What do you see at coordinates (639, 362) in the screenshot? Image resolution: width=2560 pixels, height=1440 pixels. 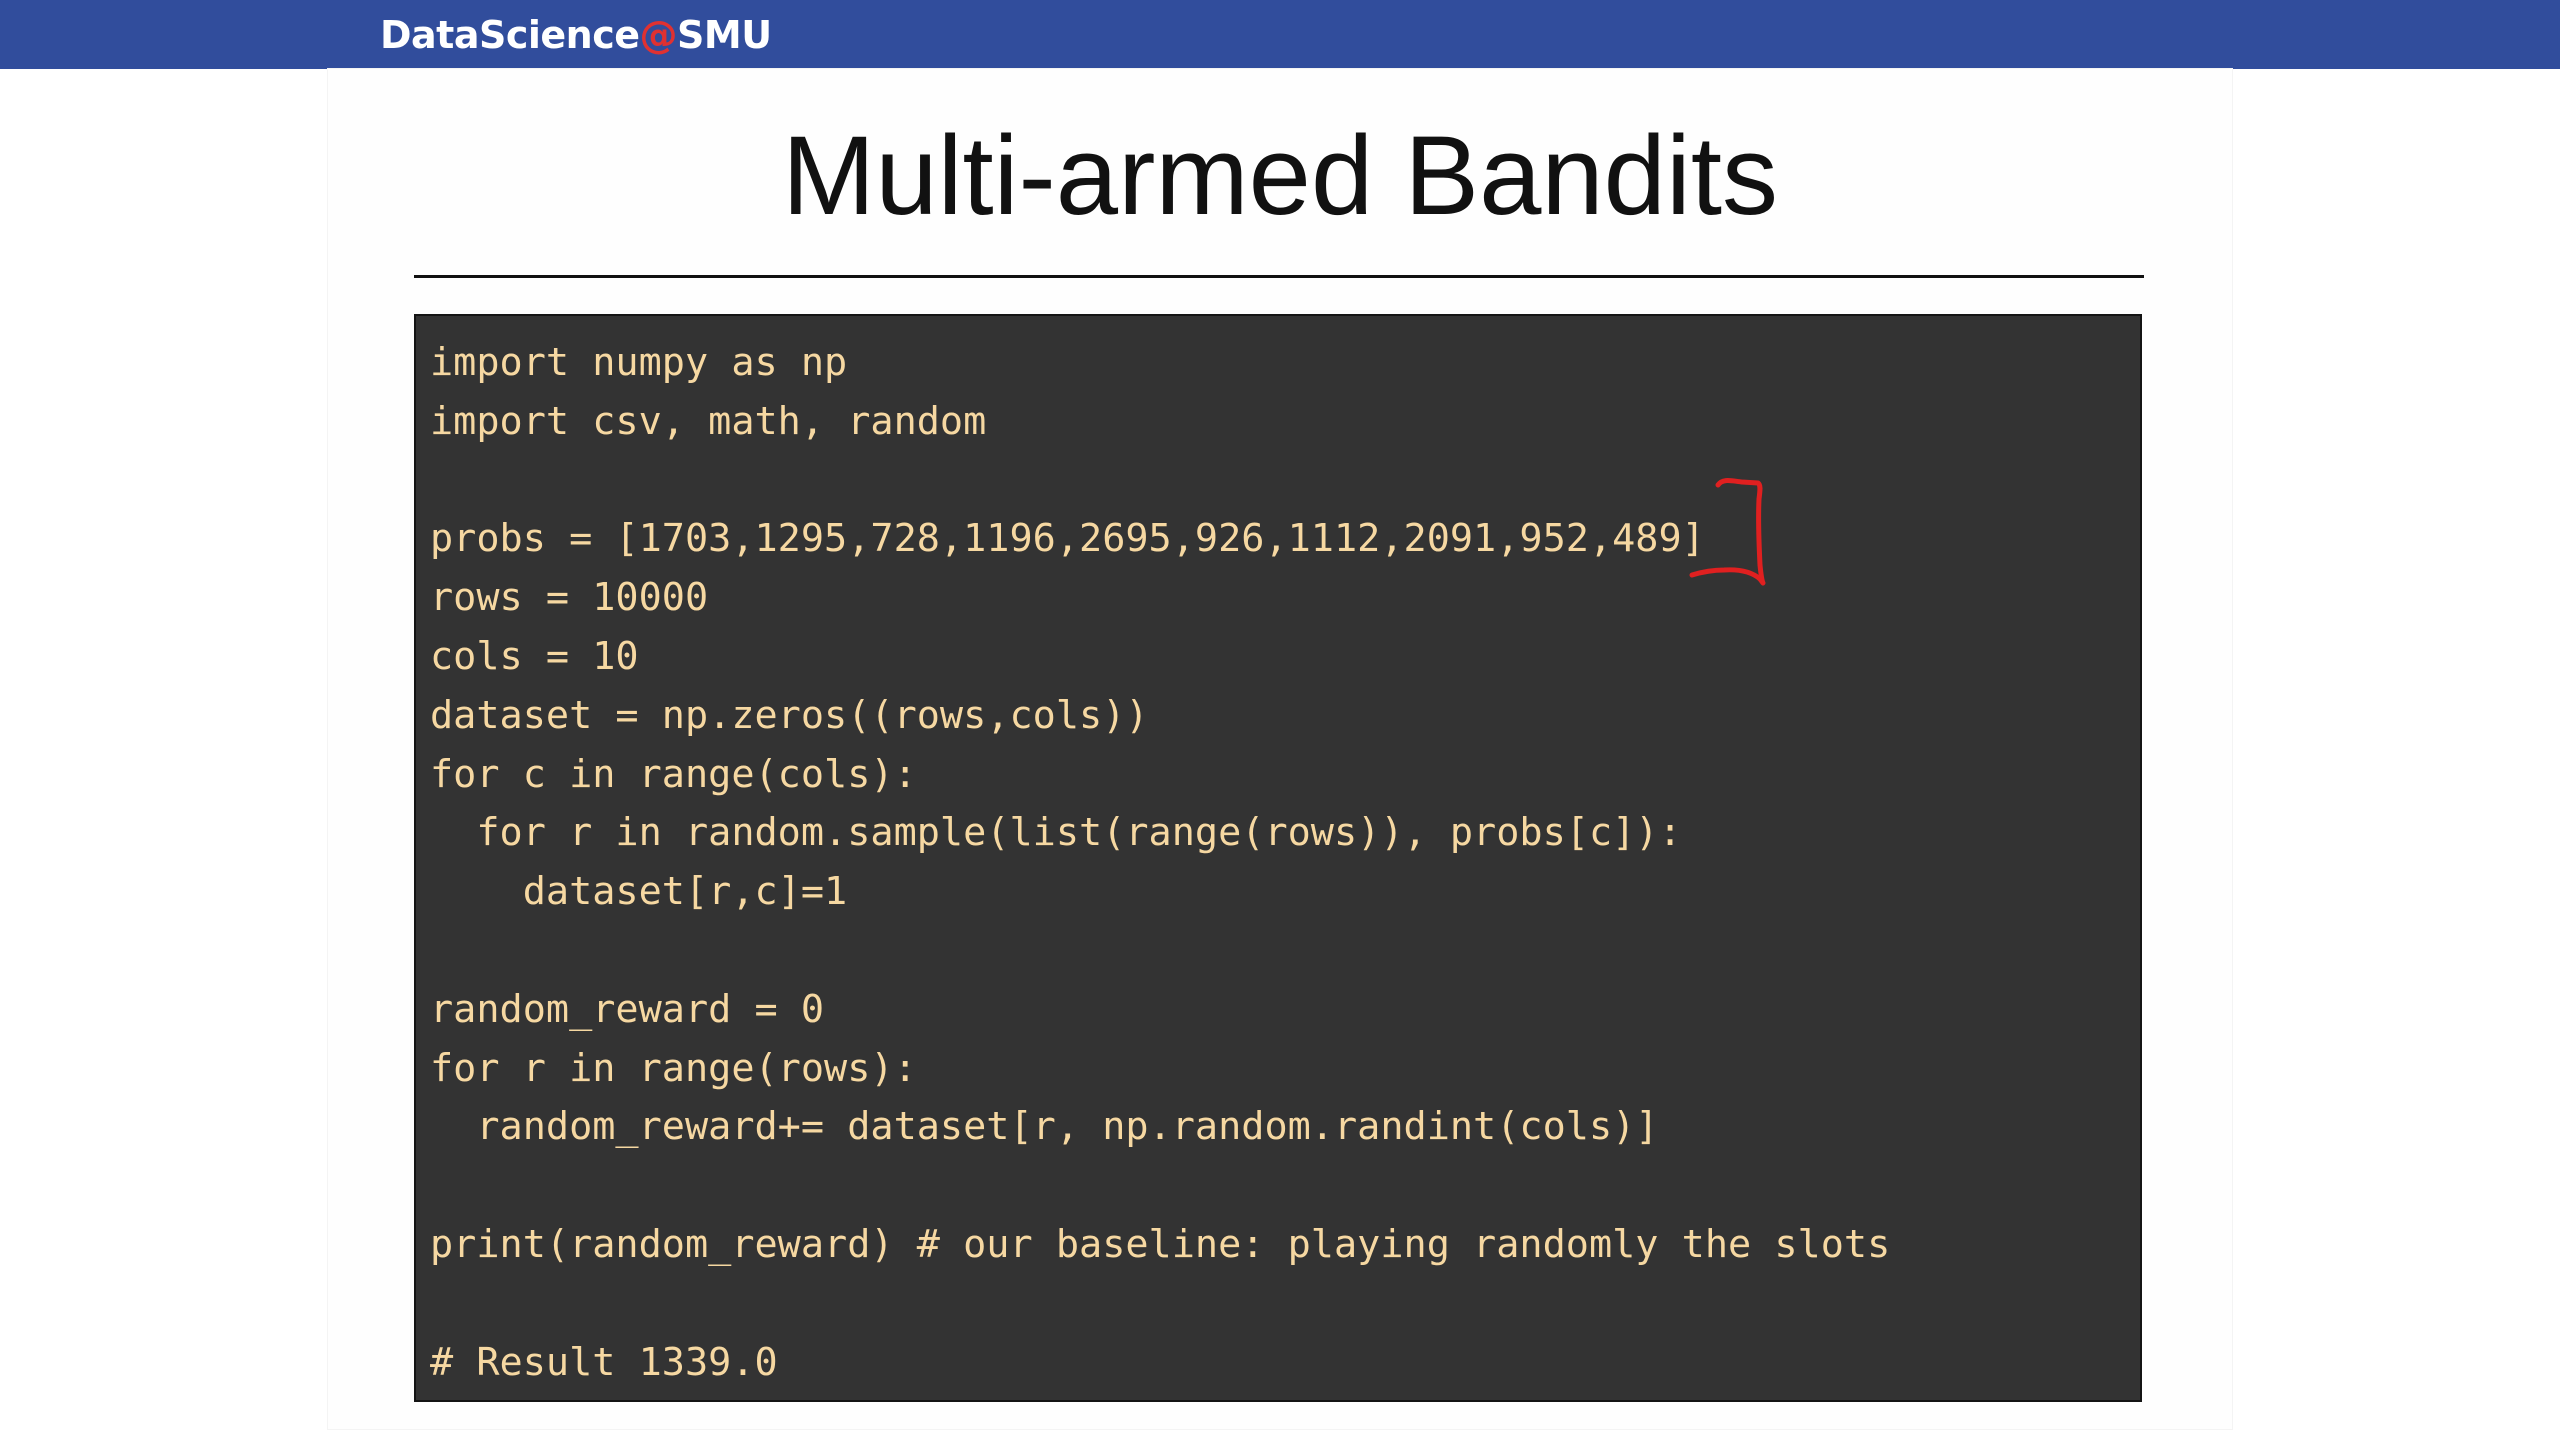 I see `code-line: import numpy as np` at bounding box center [639, 362].